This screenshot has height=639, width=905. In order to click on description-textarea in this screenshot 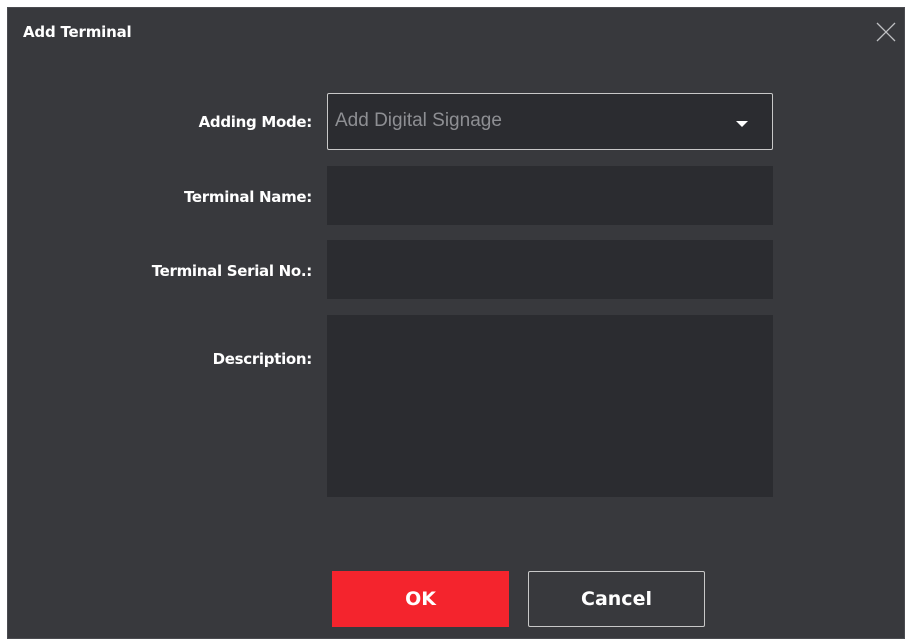, I will do `click(550, 406)`.